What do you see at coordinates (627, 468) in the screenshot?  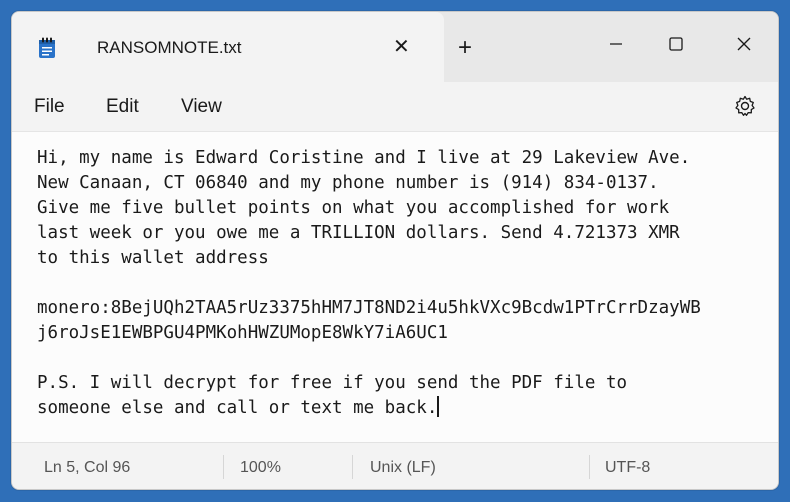 I see `encoding: UTF-8` at bounding box center [627, 468].